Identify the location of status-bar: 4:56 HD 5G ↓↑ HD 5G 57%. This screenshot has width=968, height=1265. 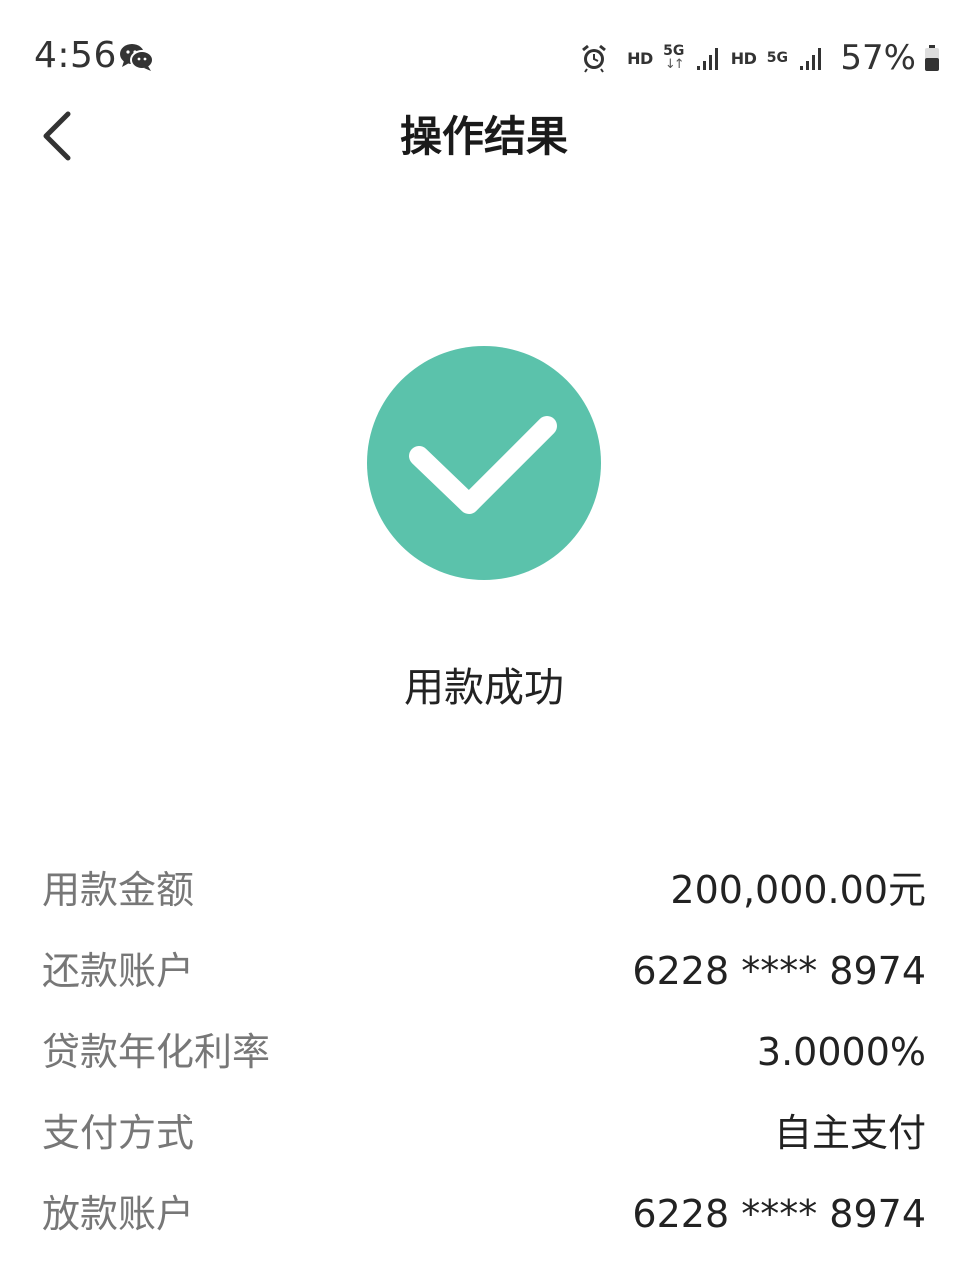
(484, 55).